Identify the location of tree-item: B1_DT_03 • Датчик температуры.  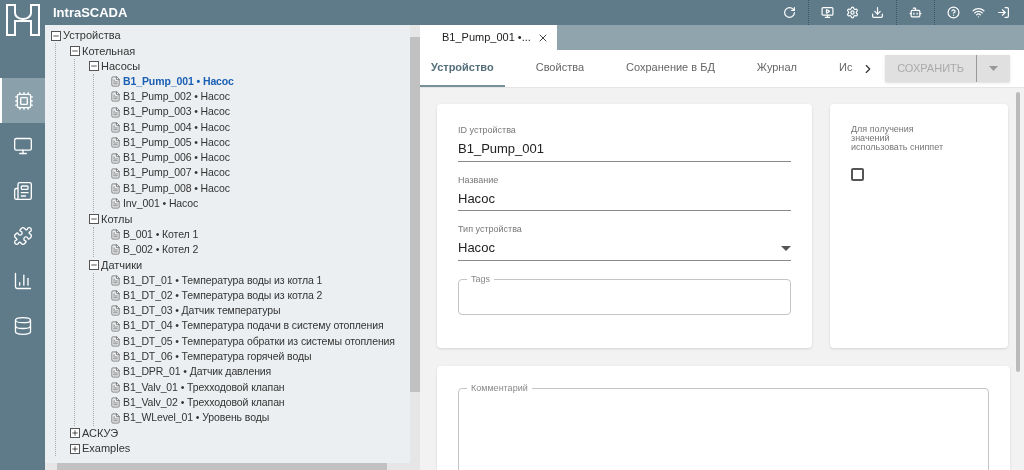
(202, 311).